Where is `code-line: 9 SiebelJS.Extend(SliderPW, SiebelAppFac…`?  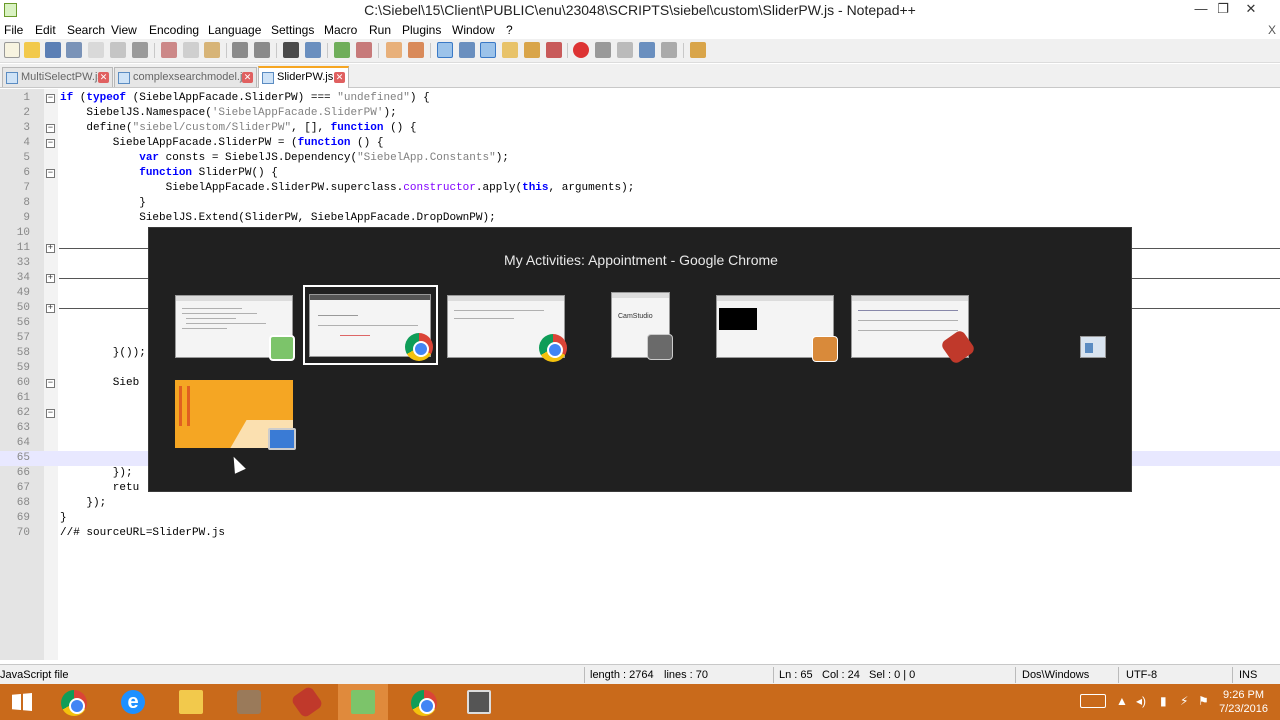 code-line: 9 SiebelJS.Extend(SliderPW, SiebelAppFac… is located at coordinates (640, 218).